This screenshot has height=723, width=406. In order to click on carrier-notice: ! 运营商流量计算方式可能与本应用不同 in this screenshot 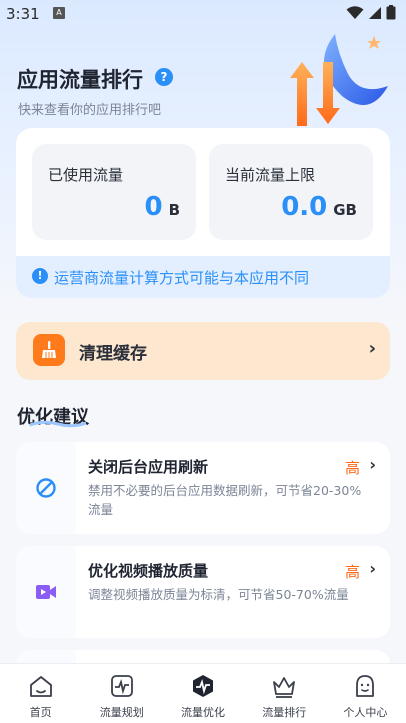, I will do `click(203, 277)`.